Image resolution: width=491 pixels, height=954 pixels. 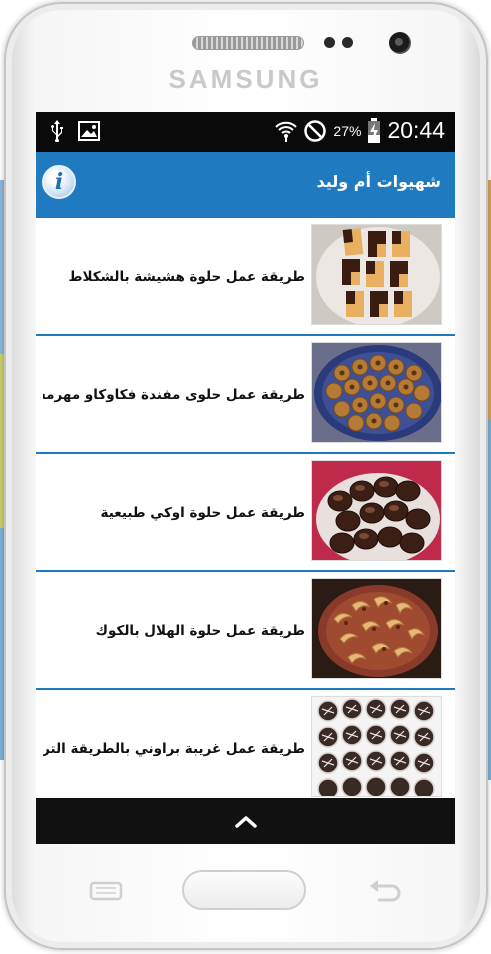 What do you see at coordinates (59, 182) in the screenshot?
I see `info-icon: i` at bounding box center [59, 182].